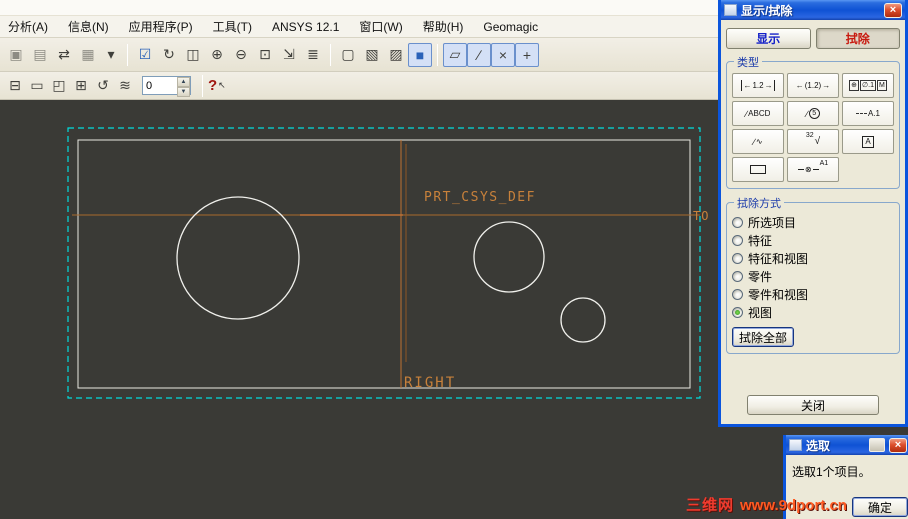  Describe the element at coordinates (37, 86) in the screenshot. I see `sheet-setup-icon: ▭` at that location.